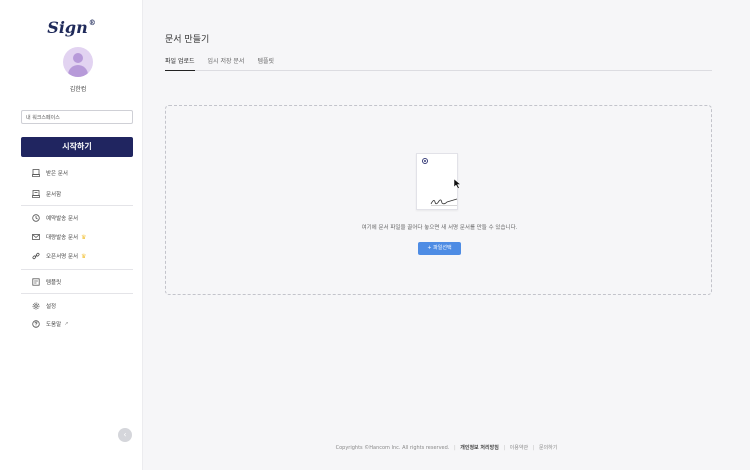  What do you see at coordinates (54, 283) in the screenshot?
I see `sidebar-item-label: 템플릿` at bounding box center [54, 283].